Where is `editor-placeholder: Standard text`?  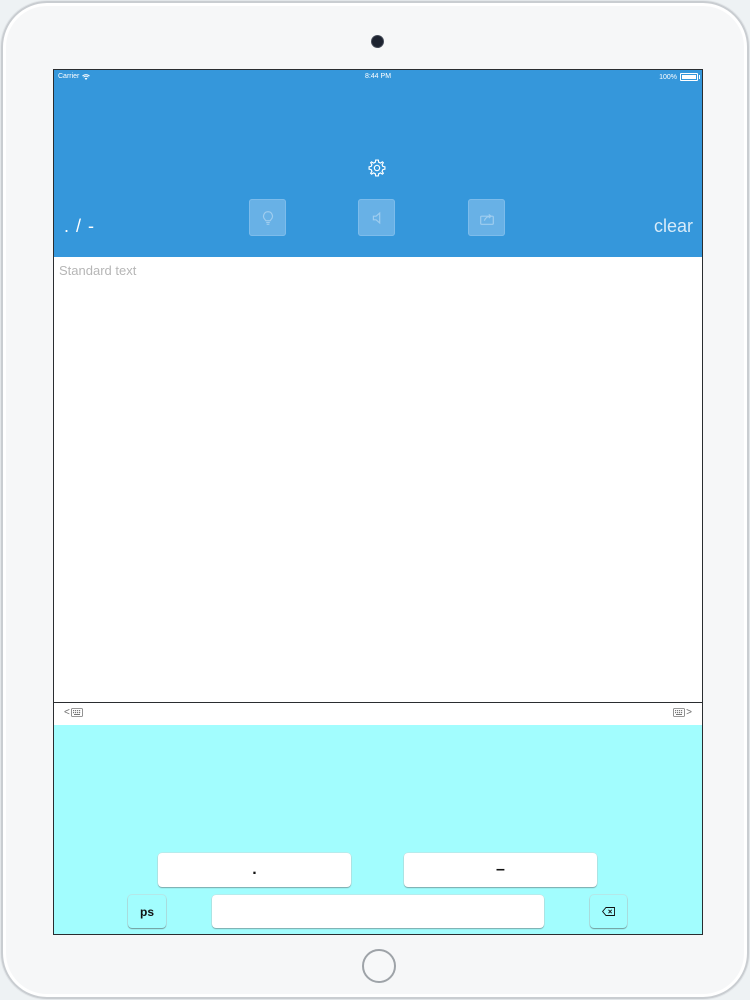
editor-placeholder: Standard text is located at coordinates (98, 270).